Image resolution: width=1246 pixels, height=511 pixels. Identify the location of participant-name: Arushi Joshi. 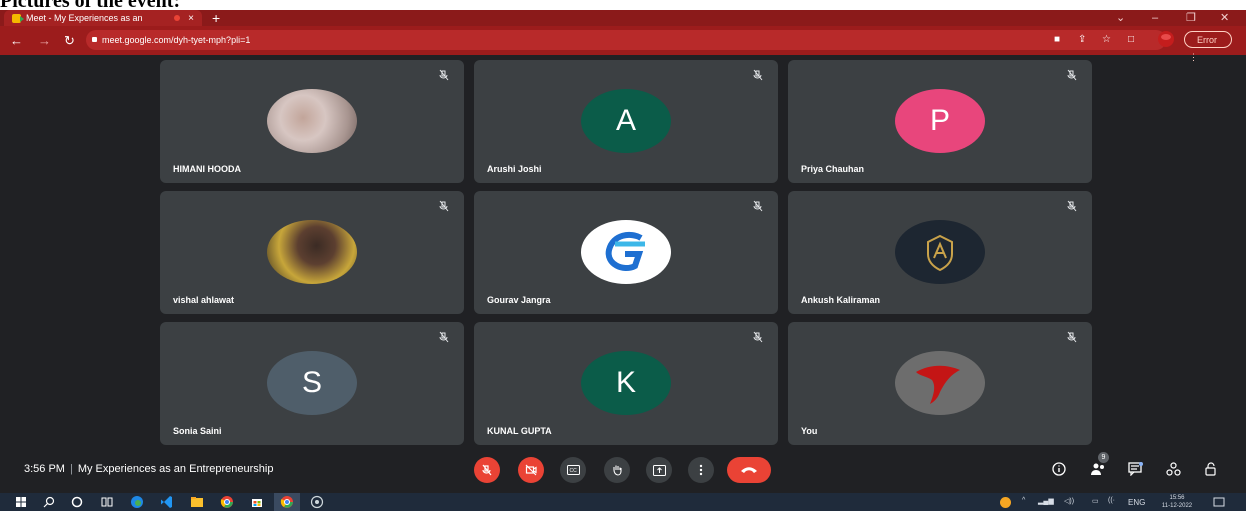
(514, 169).